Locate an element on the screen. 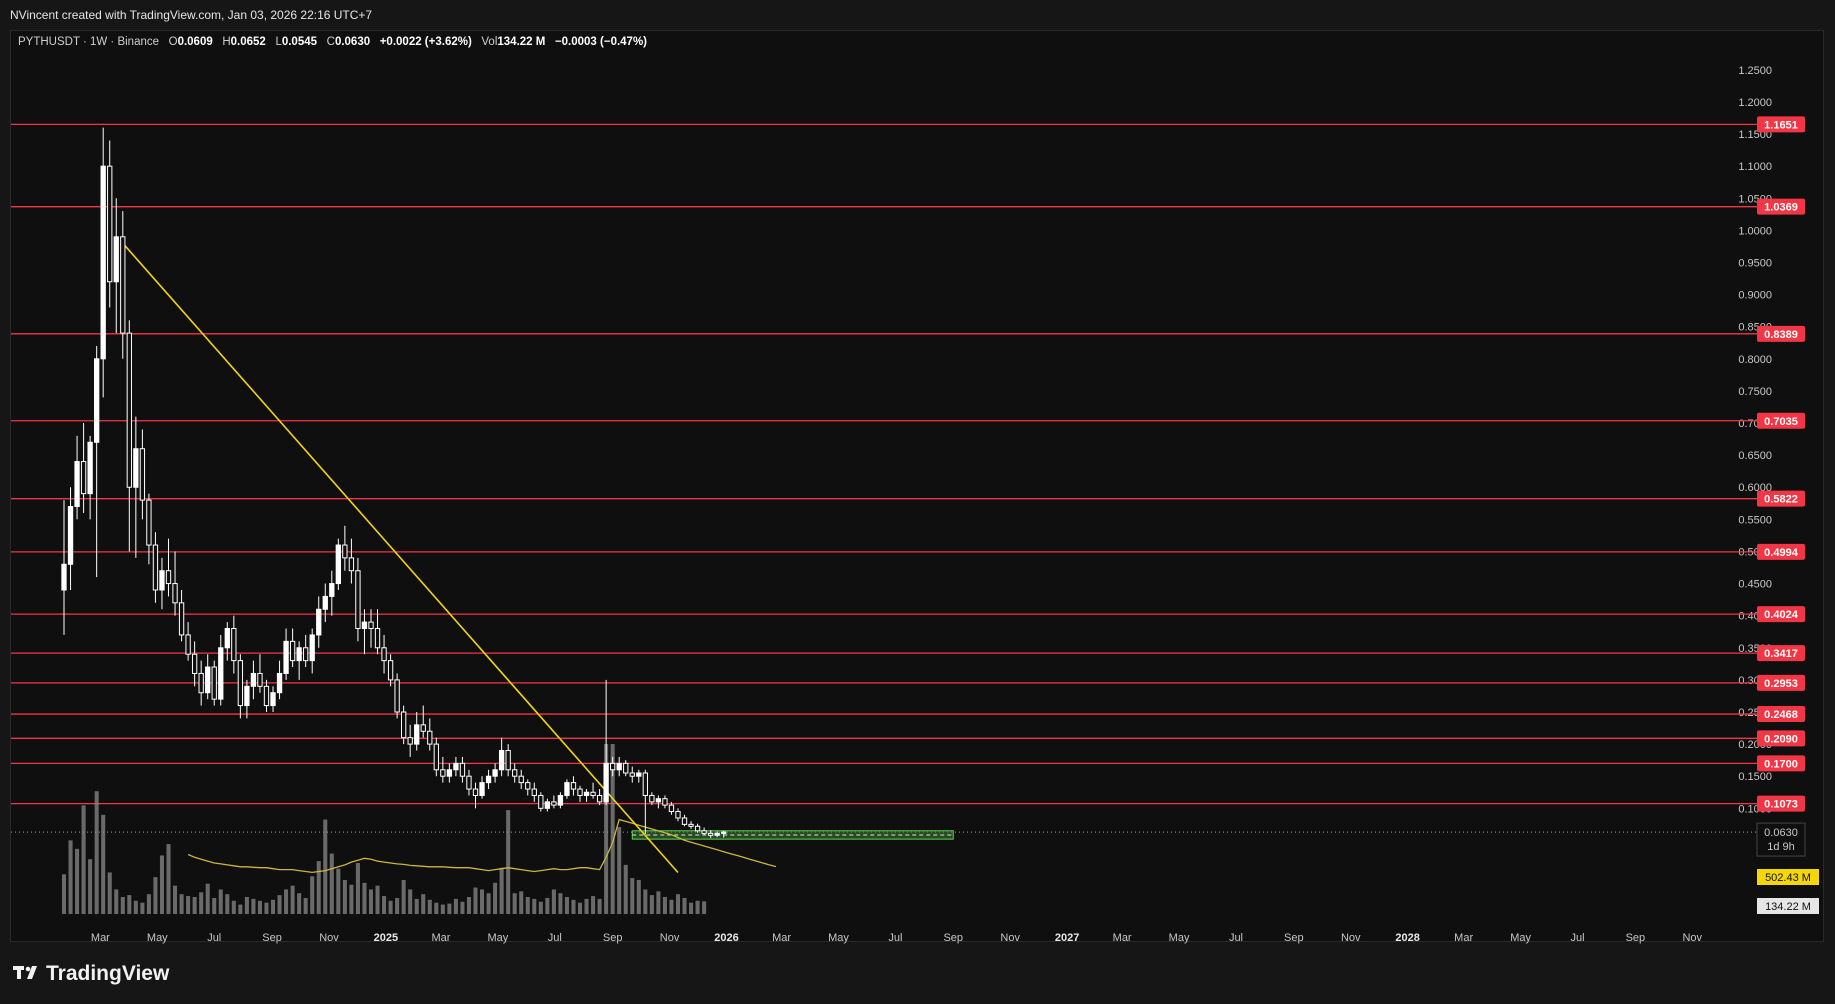  volume-ma-line is located at coordinates (482, 846).